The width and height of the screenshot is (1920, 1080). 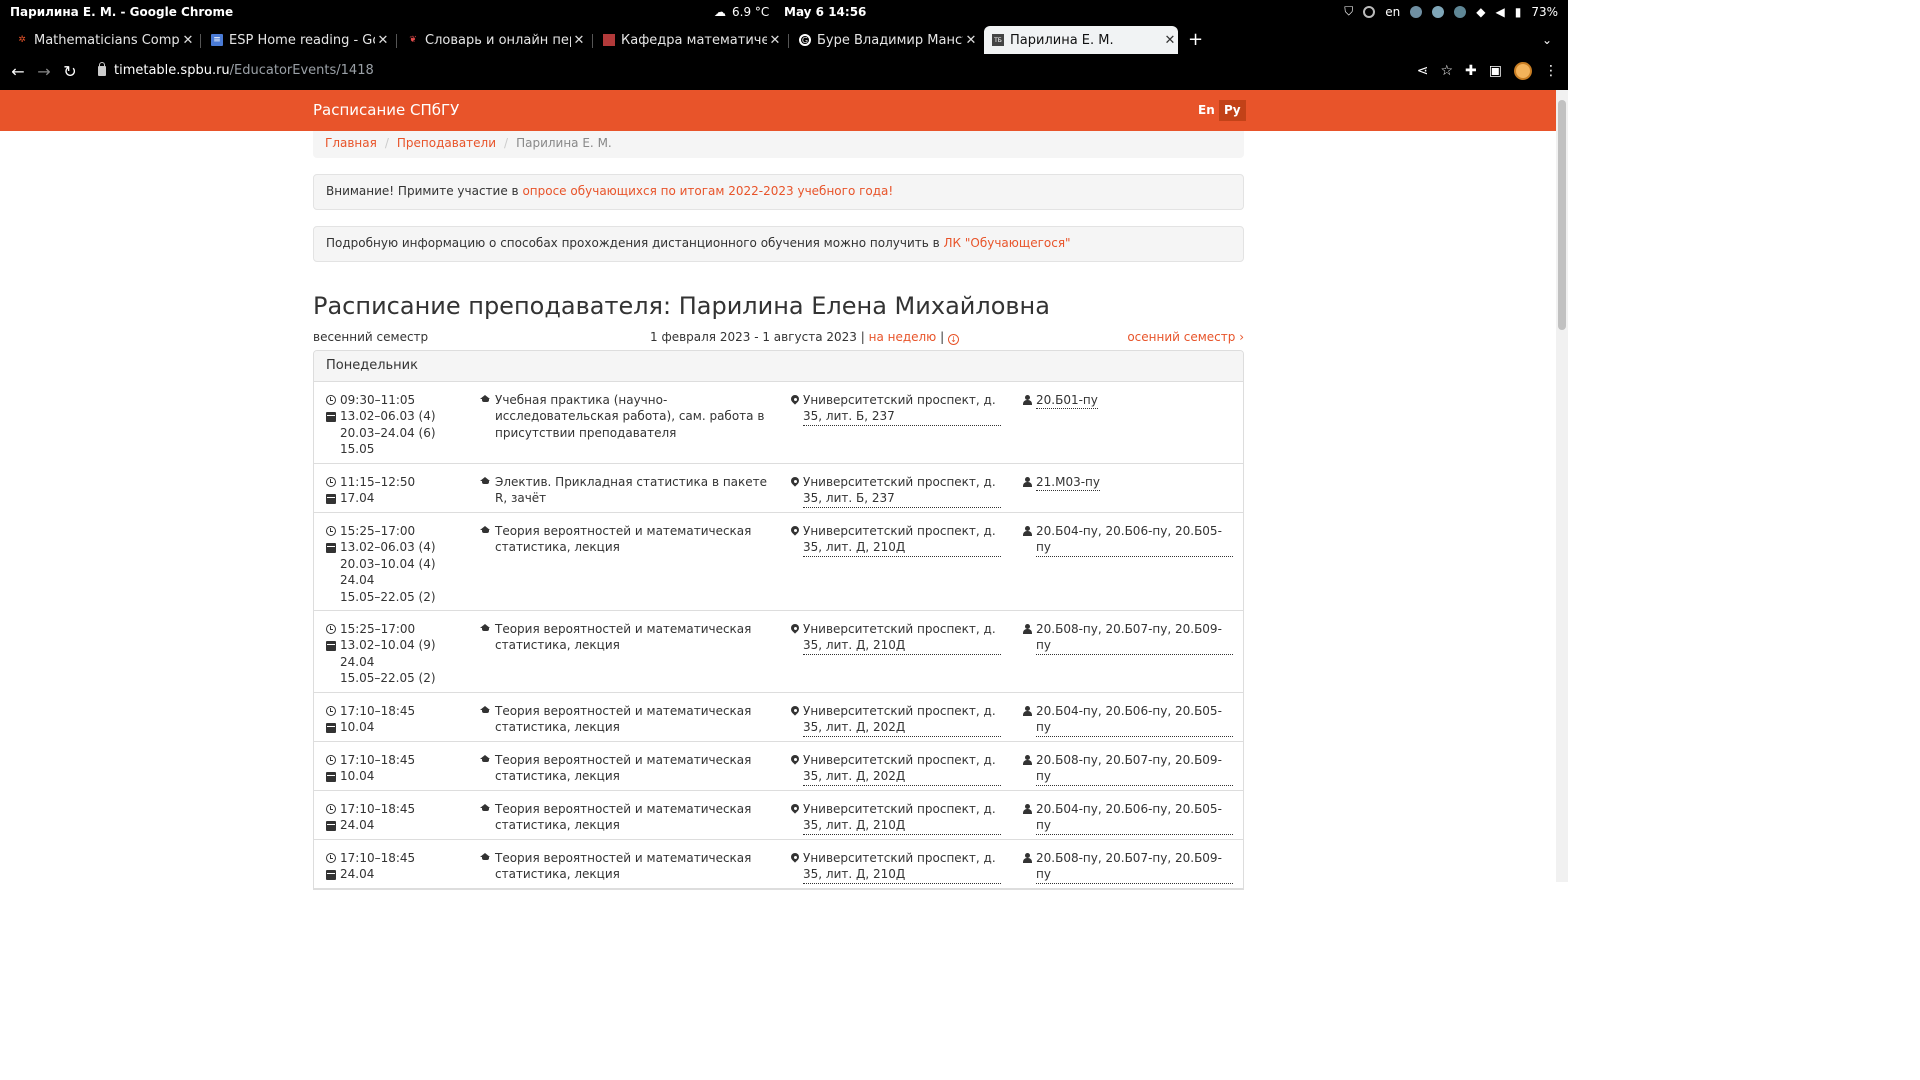 I want to click on browser-tab: ≡ ESP Home reading - Goo ✕, so click(x=298, y=40).